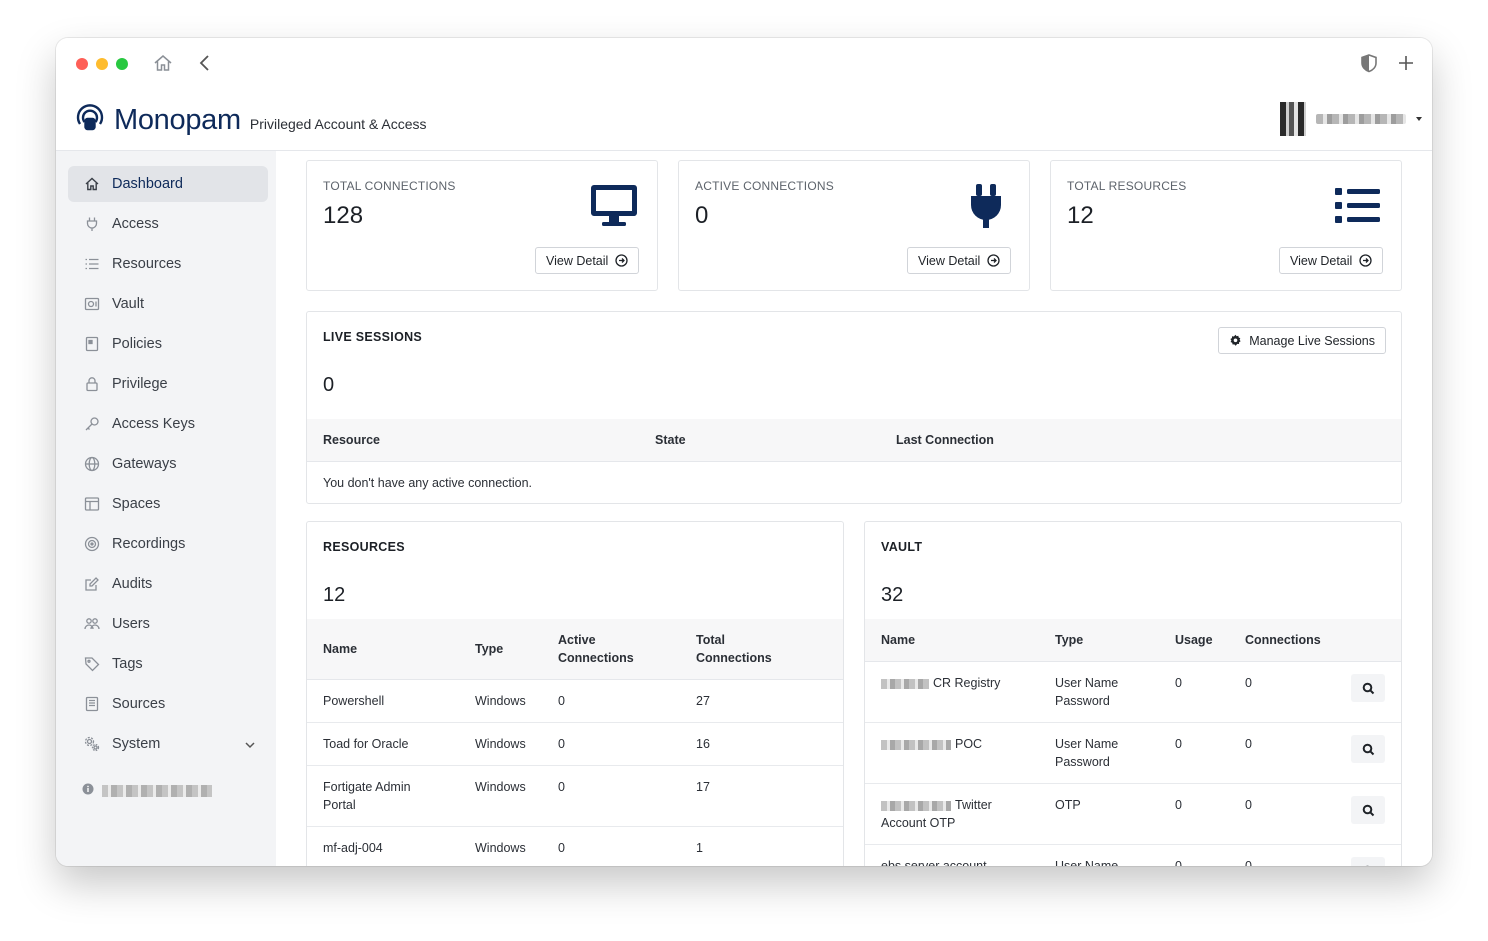 The height and width of the screenshot is (941, 1488). What do you see at coordinates (168, 664) in the screenshot?
I see `sidebar-item-tags: Tags` at bounding box center [168, 664].